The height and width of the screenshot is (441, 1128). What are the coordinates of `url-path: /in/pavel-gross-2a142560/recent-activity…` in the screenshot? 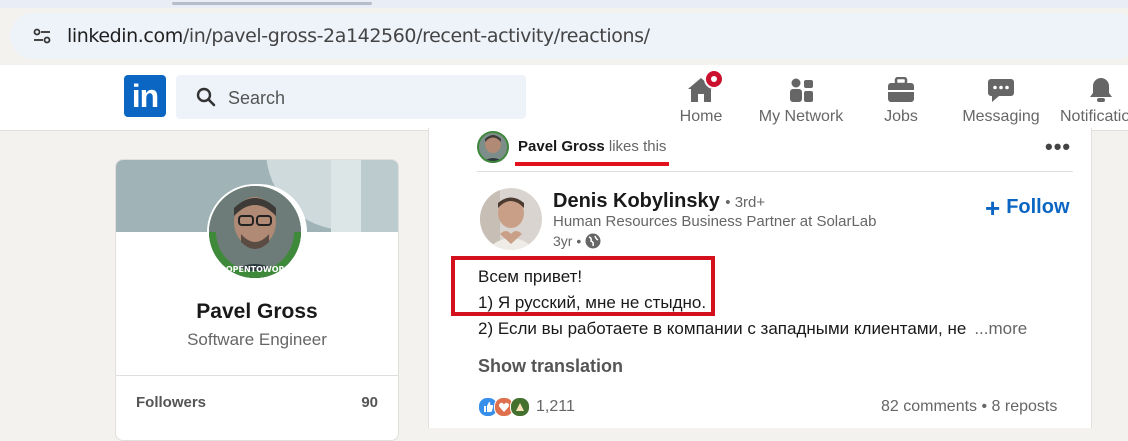 It's located at (416, 36).